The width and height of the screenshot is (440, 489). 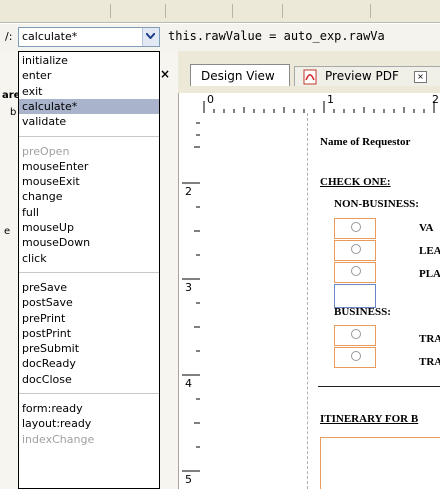 I want to click on chevron-down-icon, so click(x=150, y=36).